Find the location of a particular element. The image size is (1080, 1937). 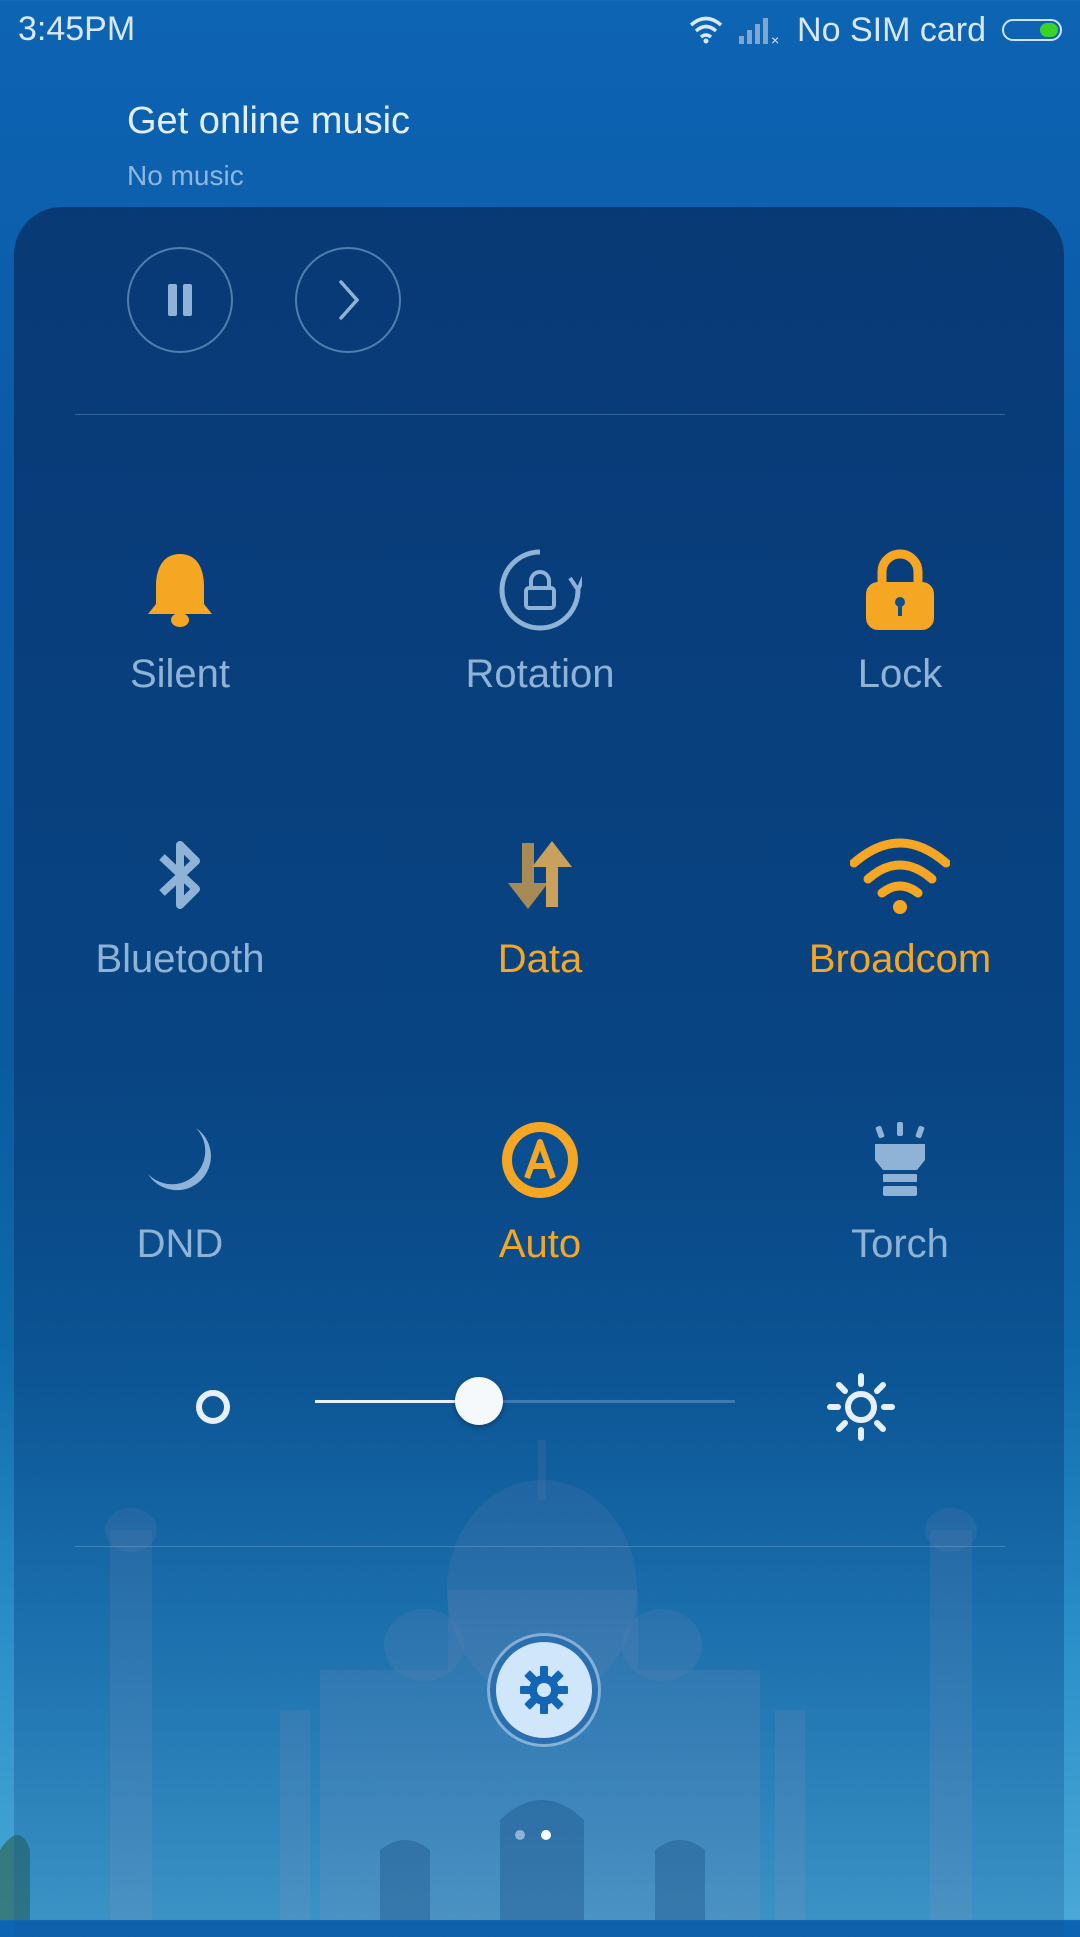

next-icon is located at coordinates (349, 300).